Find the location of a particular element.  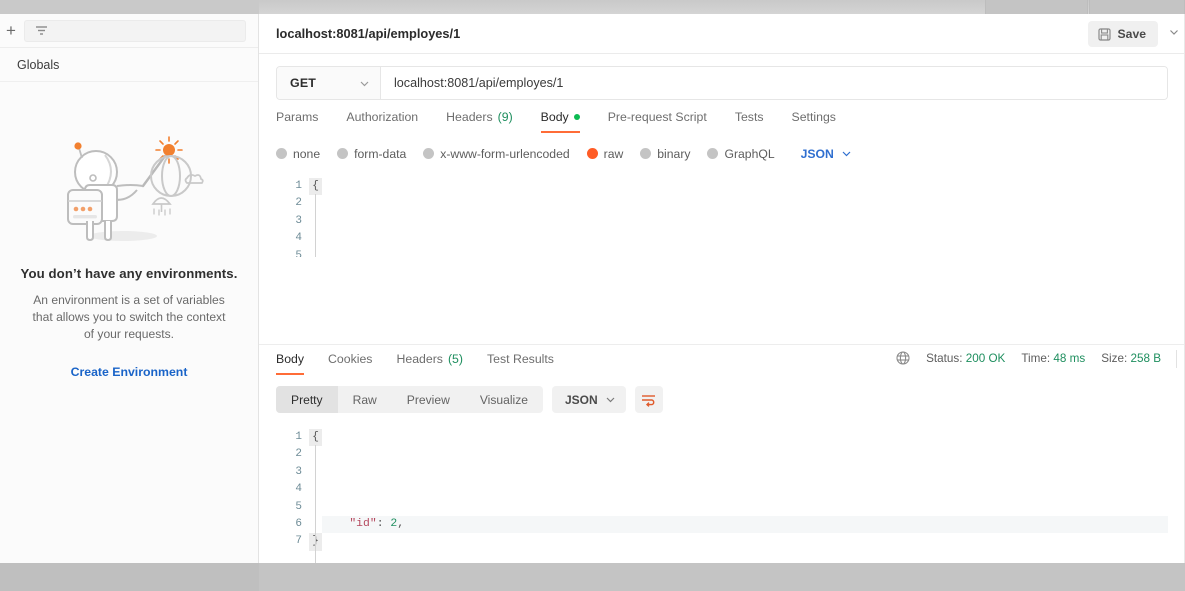

tab-tests-label: Tests is located at coordinates (749, 117).